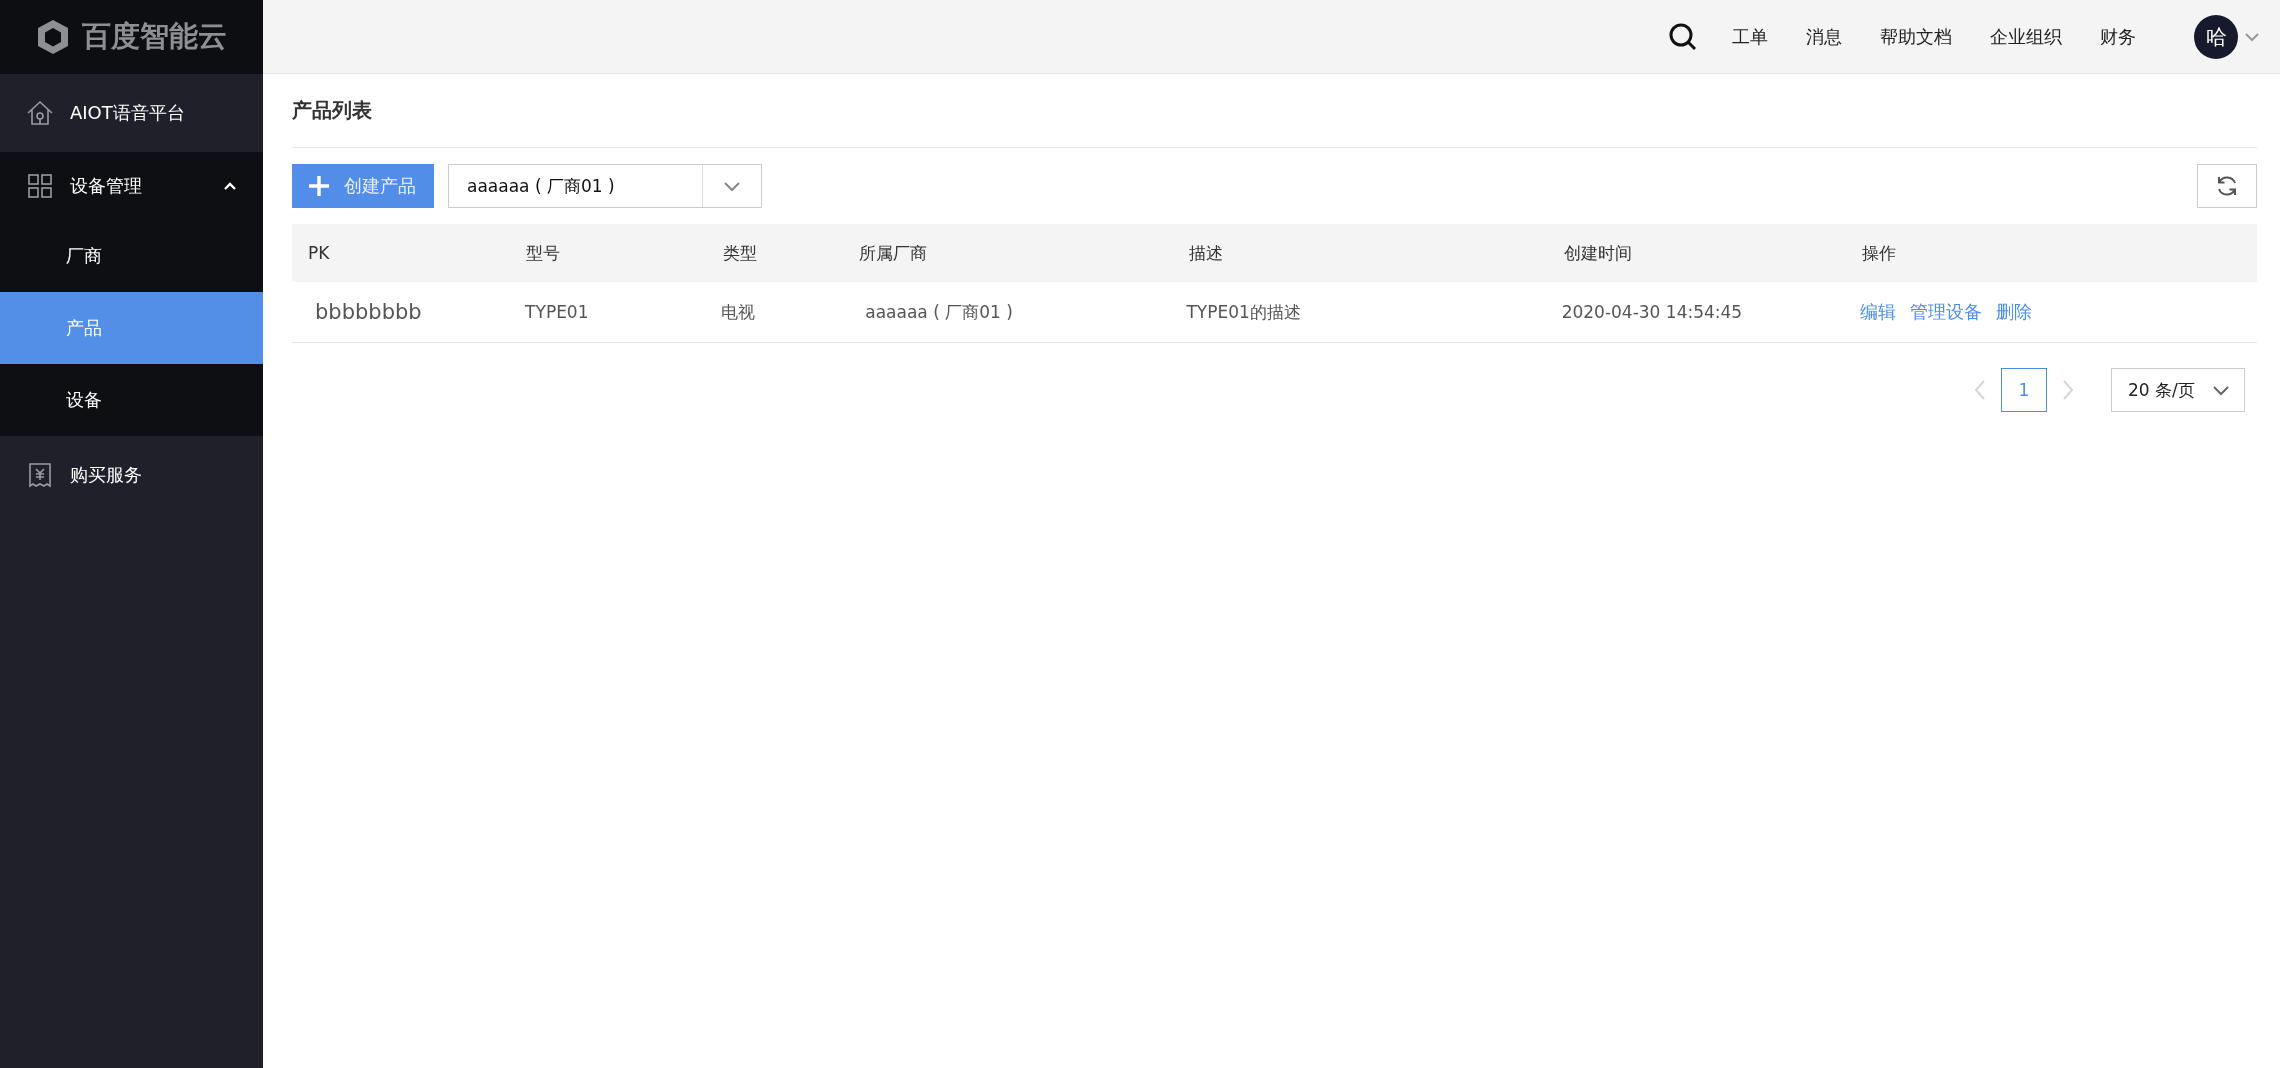 The width and height of the screenshot is (2280, 1068). Describe the element at coordinates (40, 186) in the screenshot. I see `grid-icon` at that location.